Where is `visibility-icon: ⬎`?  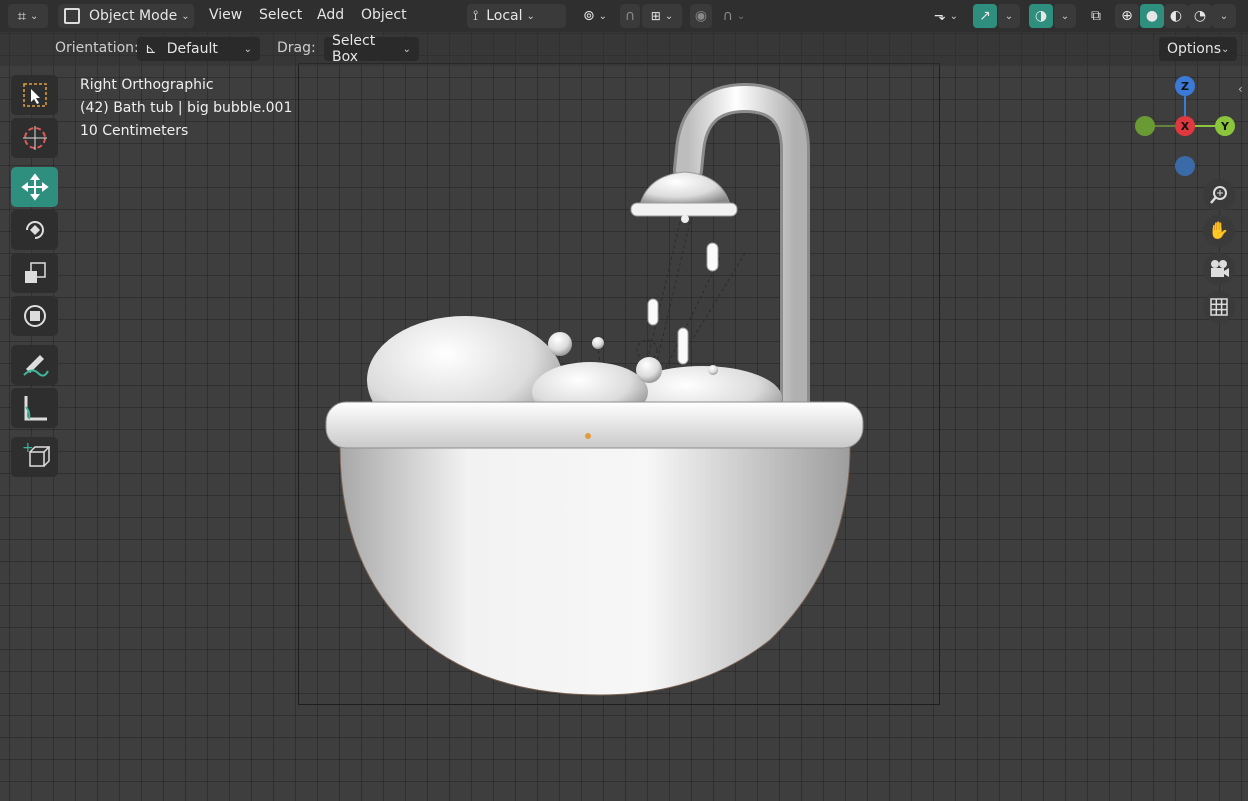
visibility-icon: ⬎ is located at coordinates (939, 16).